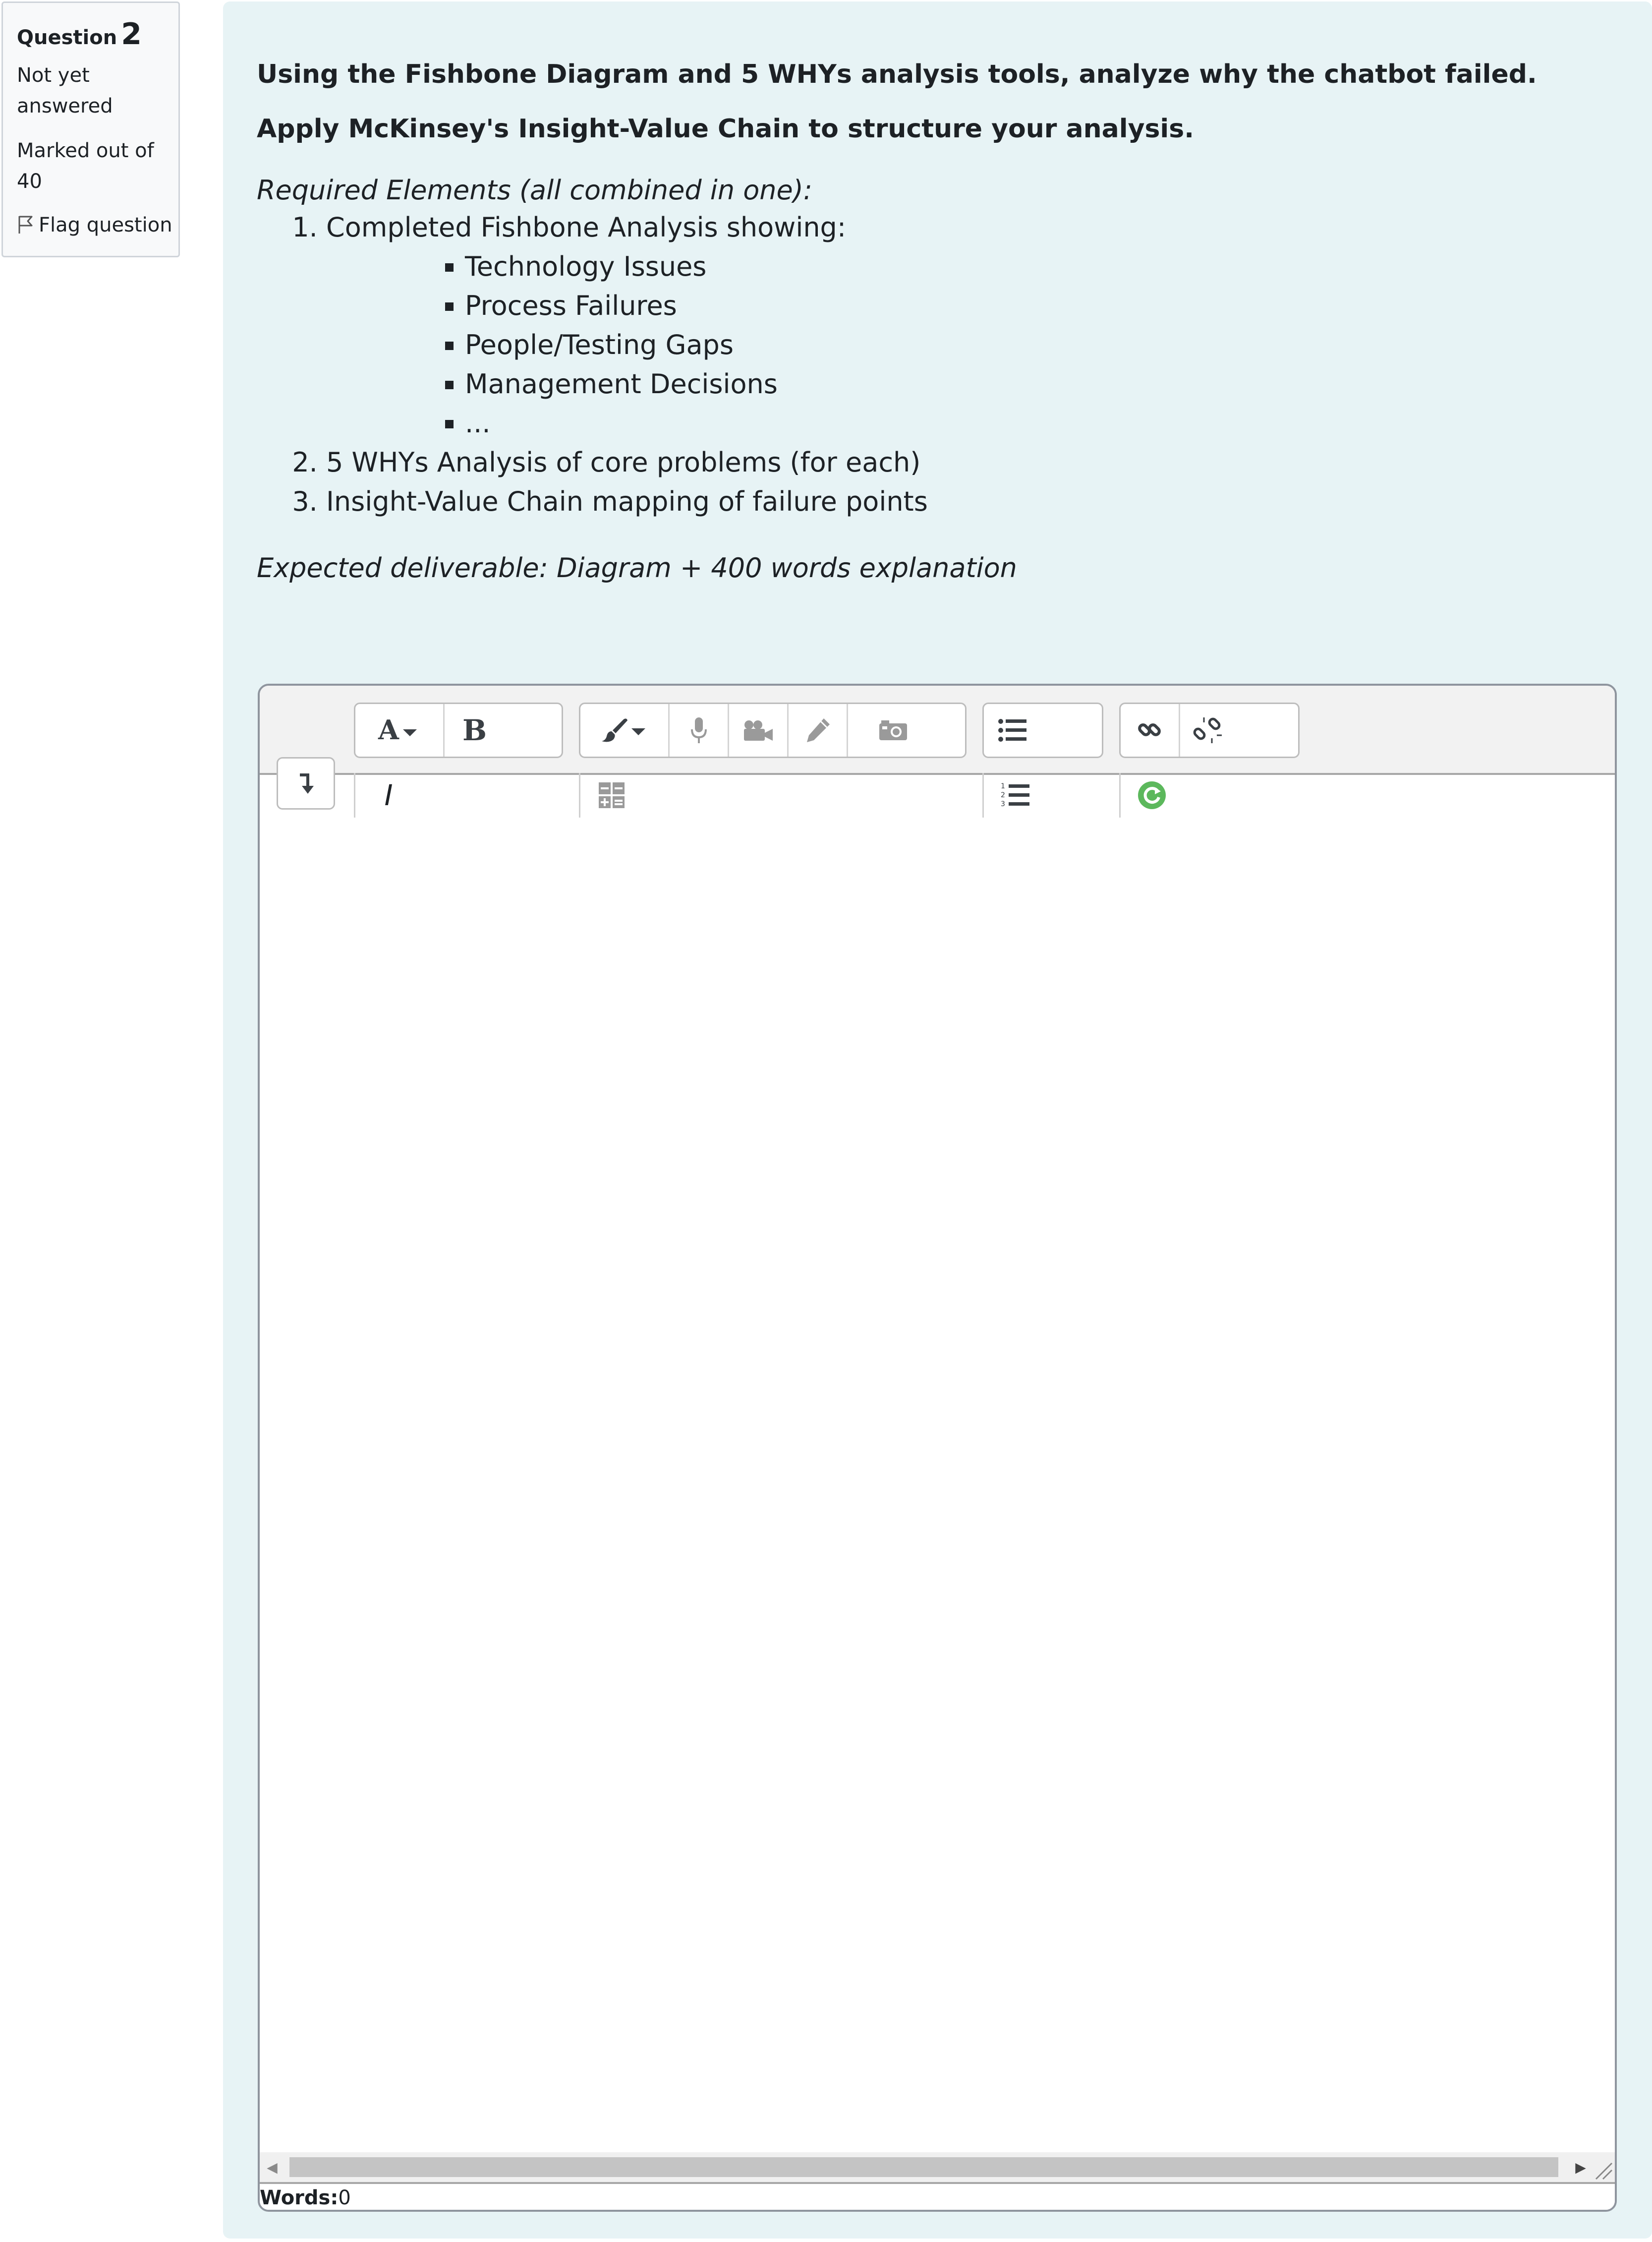 The image size is (1652, 2242). I want to click on unlink-icon, so click(1207, 730).